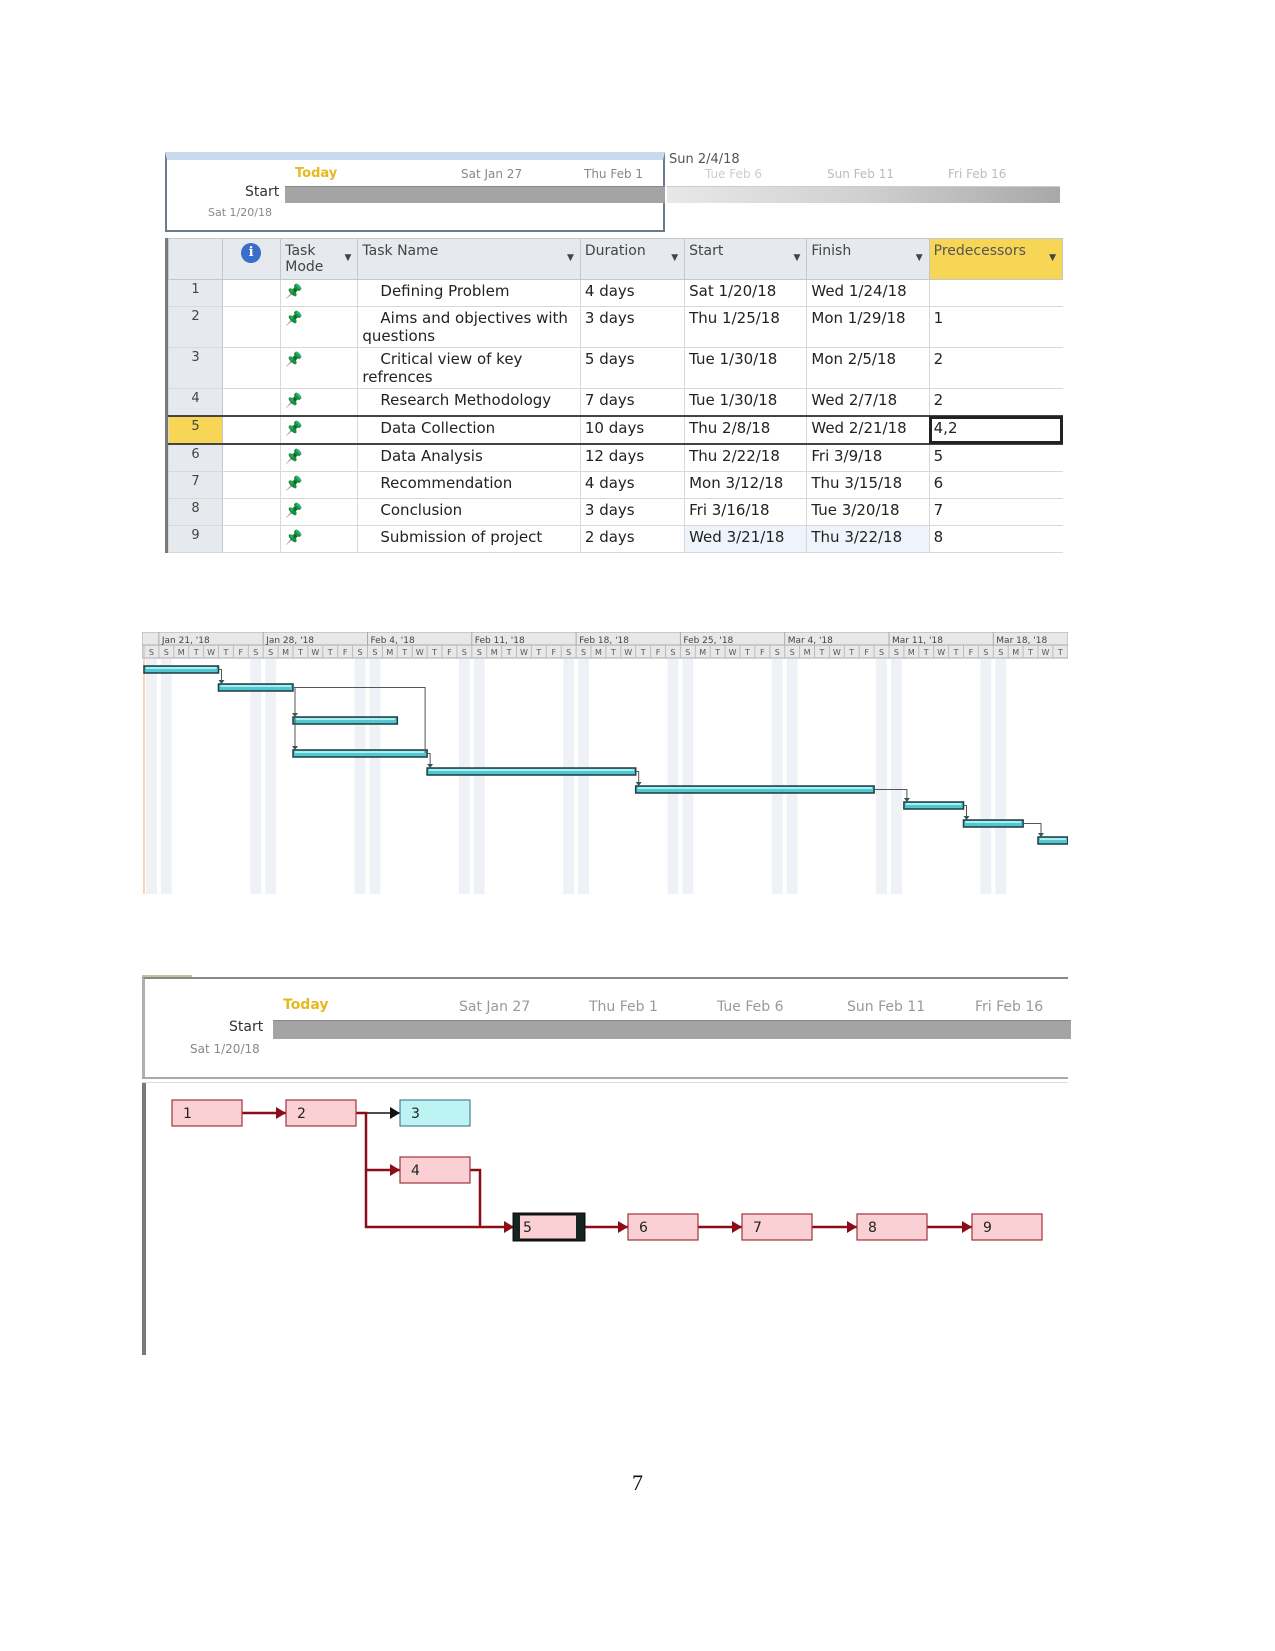 The image size is (1275, 1651). What do you see at coordinates (746, 259) in the screenshot?
I see `header-start: Start ▼` at bounding box center [746, 259].